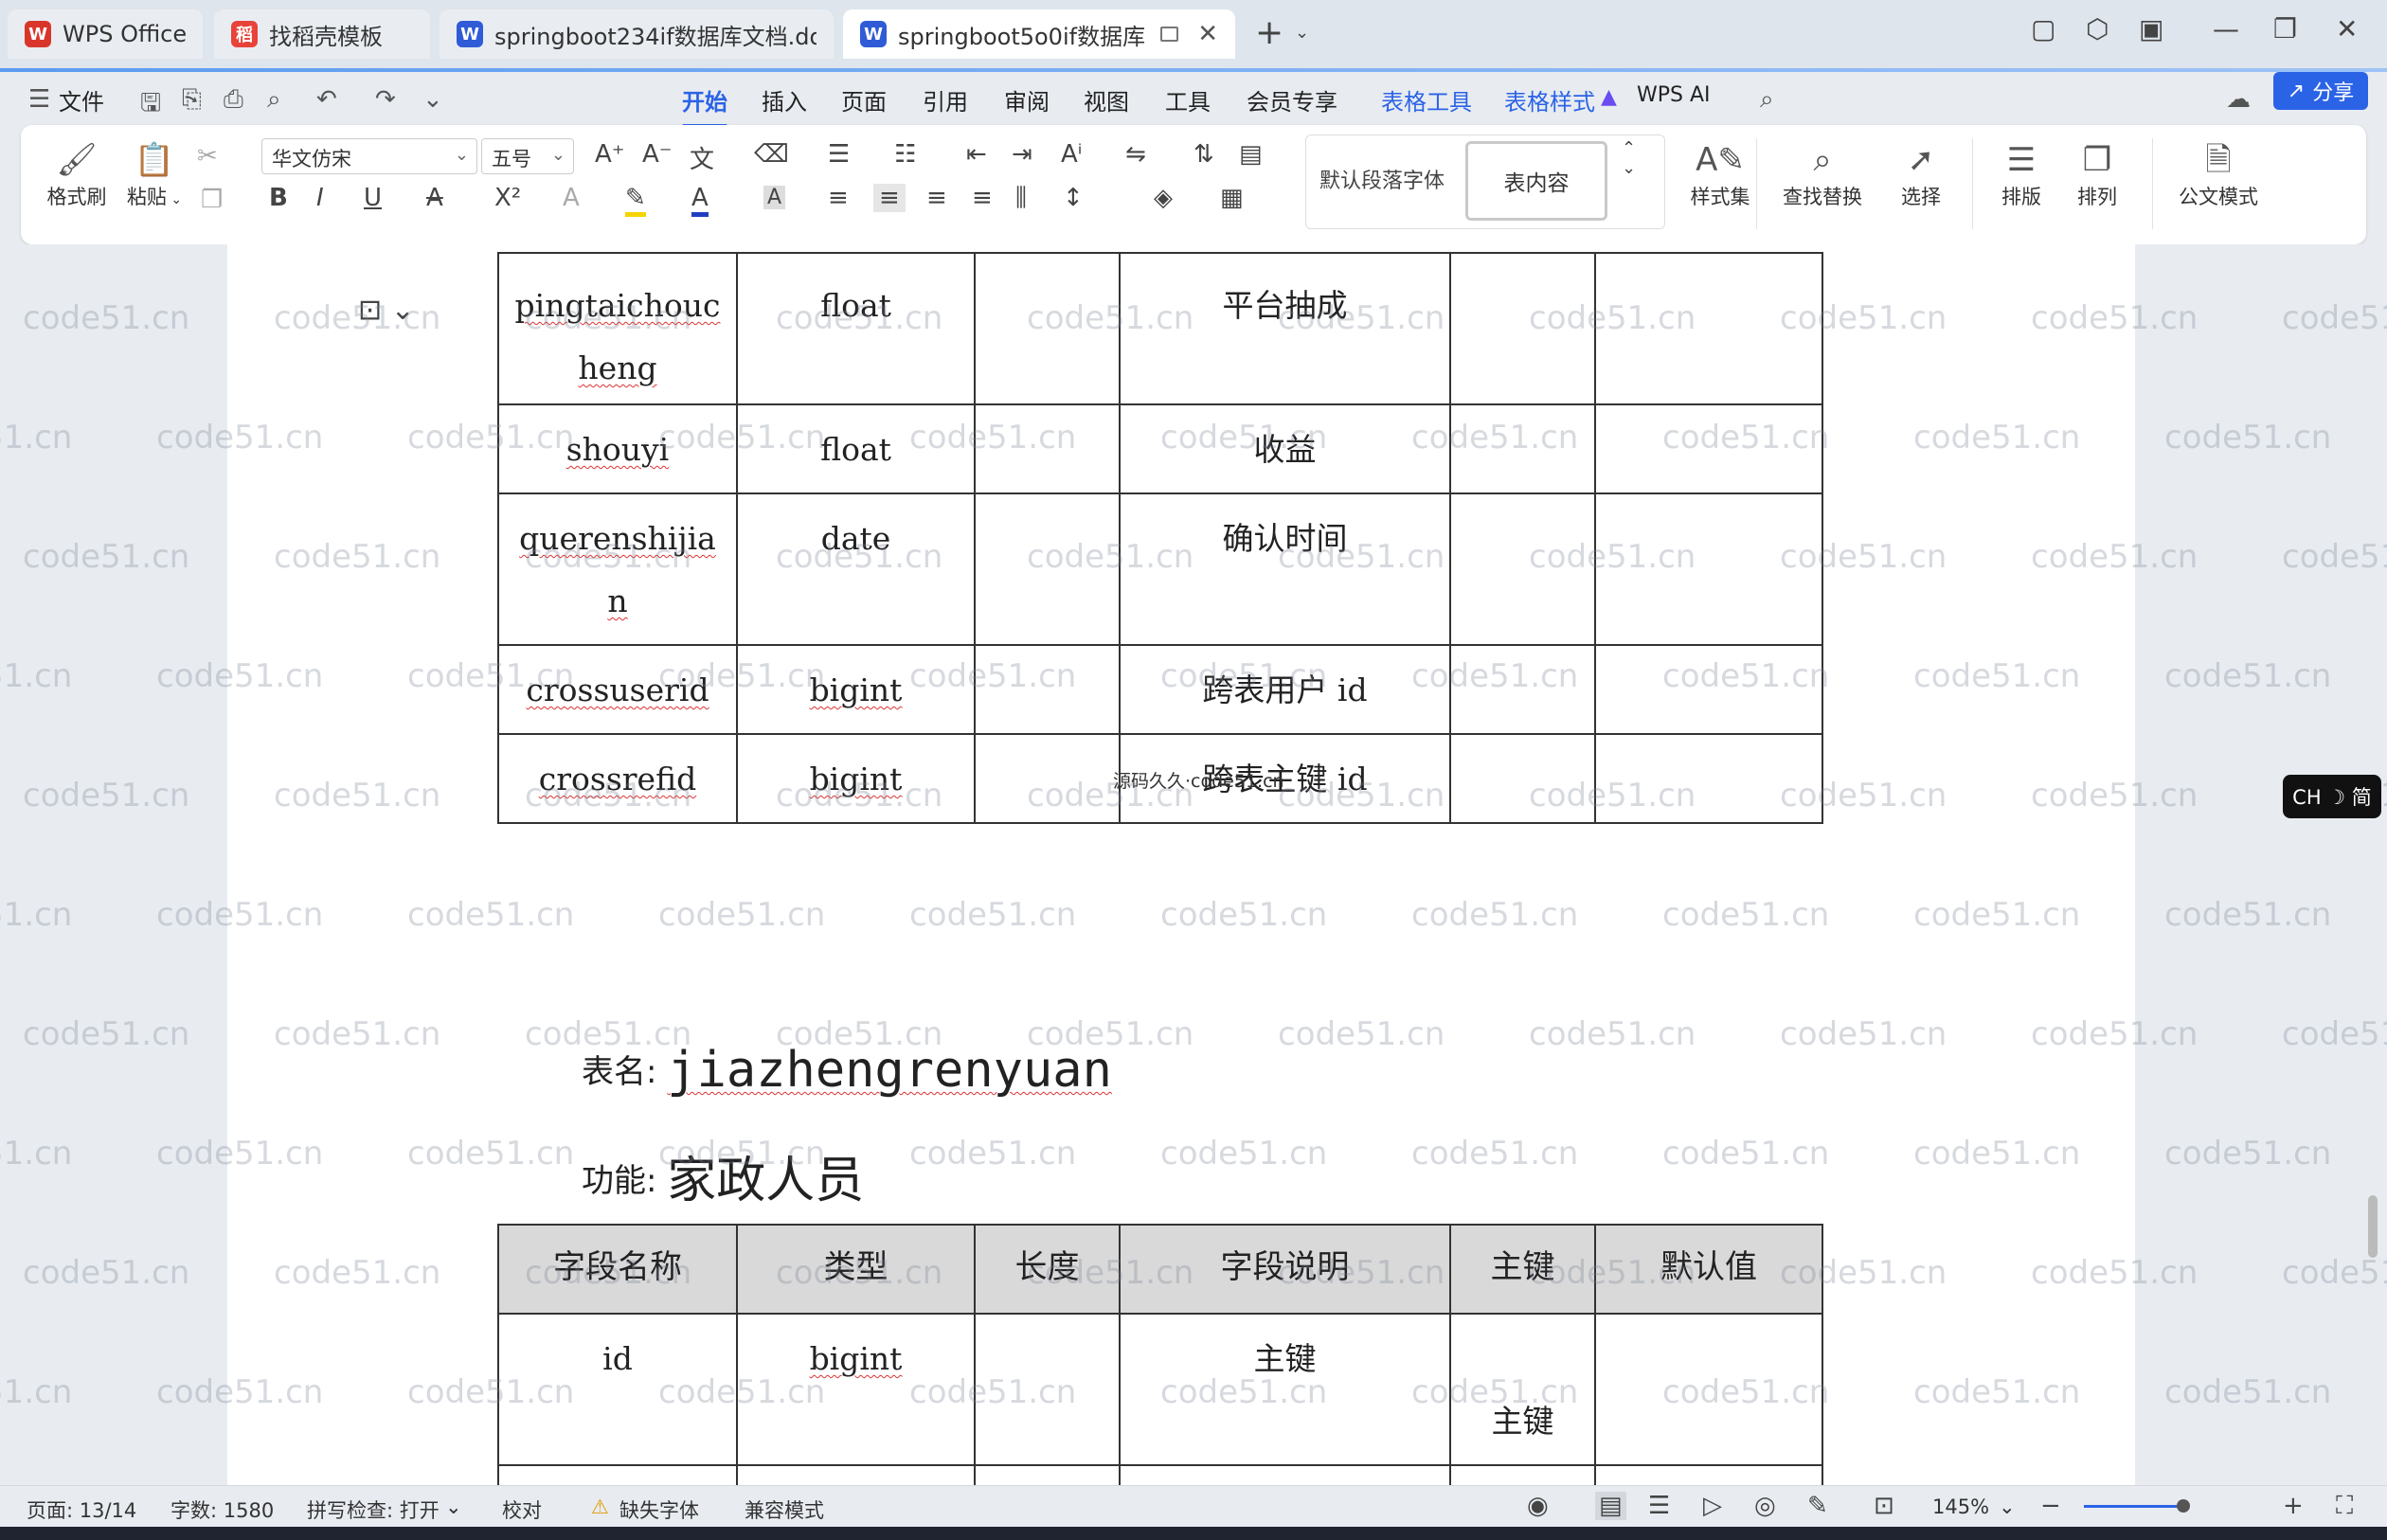 Image resolution: width=2387 pixels, height=1540 pixels. Describe the element at coordinates (571, 198) in the screenshot. I see `text-effect-icon: A` at that location.